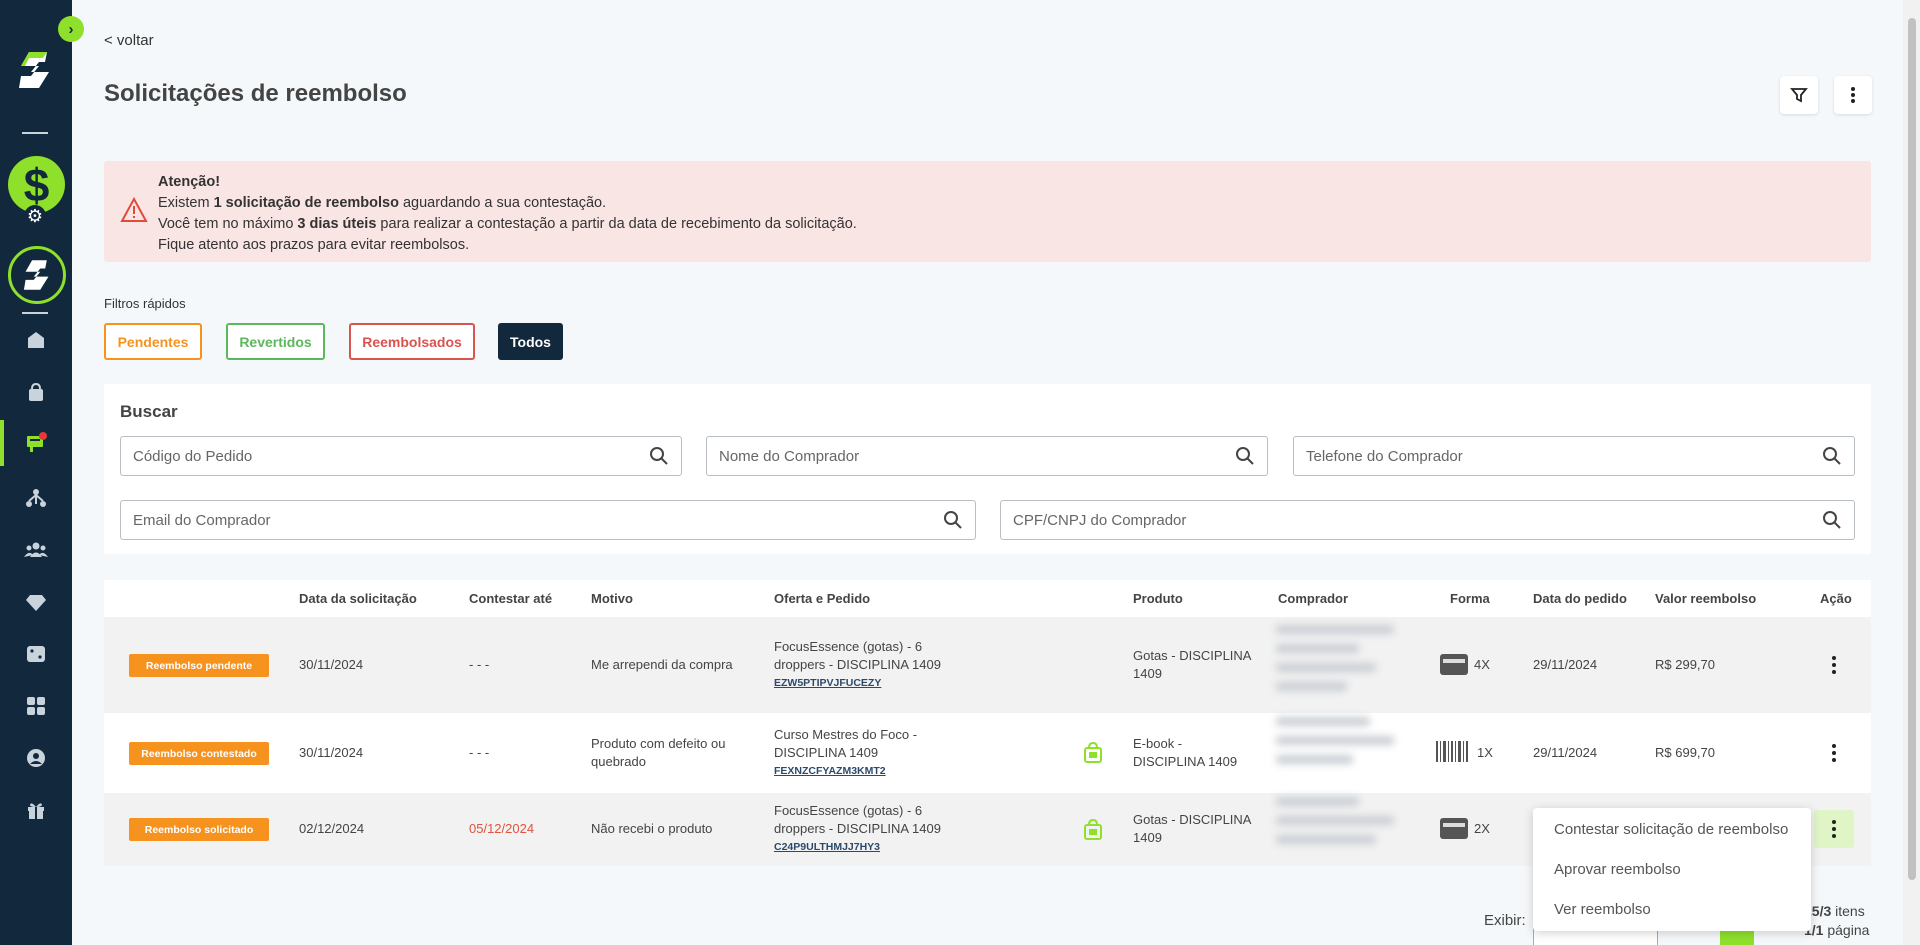  Describe the element at coordinates (1452, 751) in the screenshot. I see `barcode-icon` at that location.